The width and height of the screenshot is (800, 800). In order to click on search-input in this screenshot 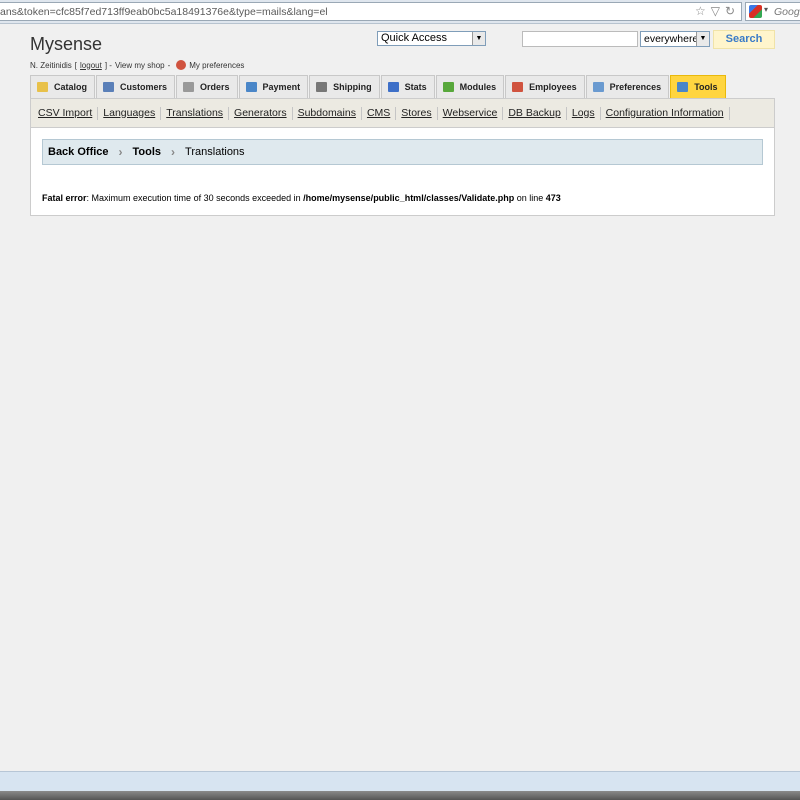, I will do `click(580, 39)`.